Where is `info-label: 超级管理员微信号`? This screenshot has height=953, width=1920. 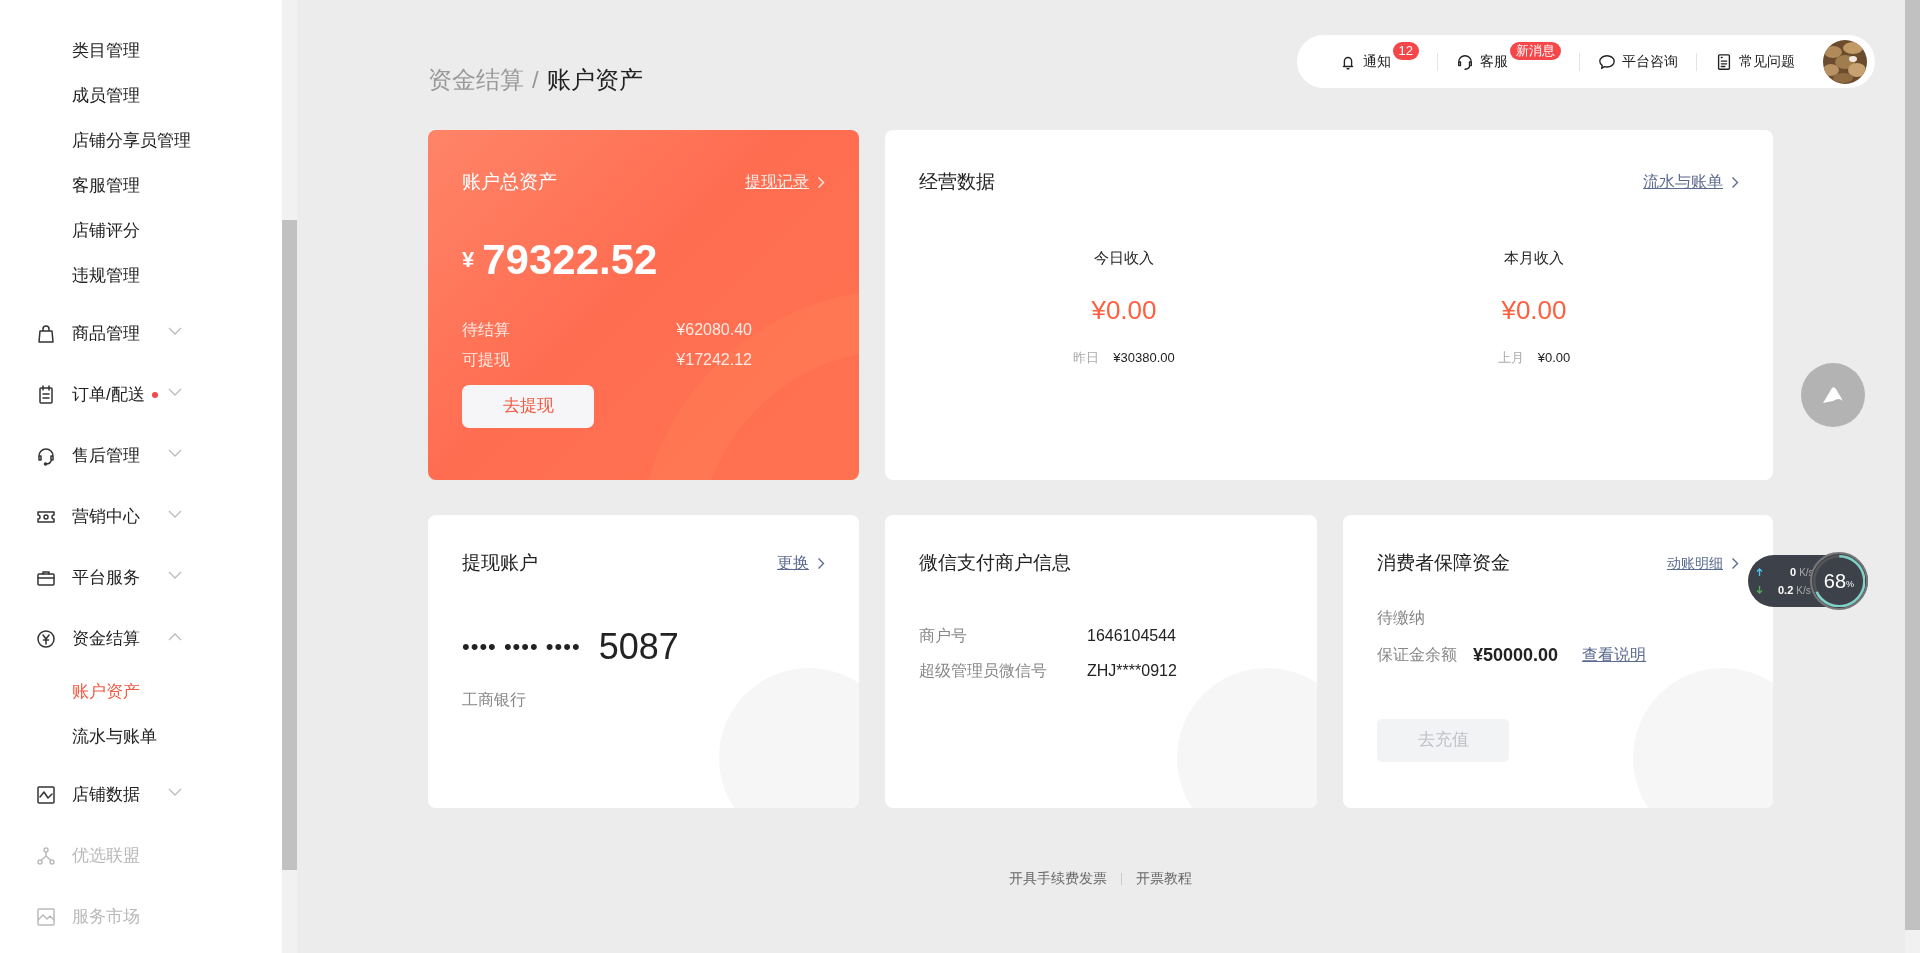
info-label: 超级管理员微信号 is located at coordinates (983, 670).